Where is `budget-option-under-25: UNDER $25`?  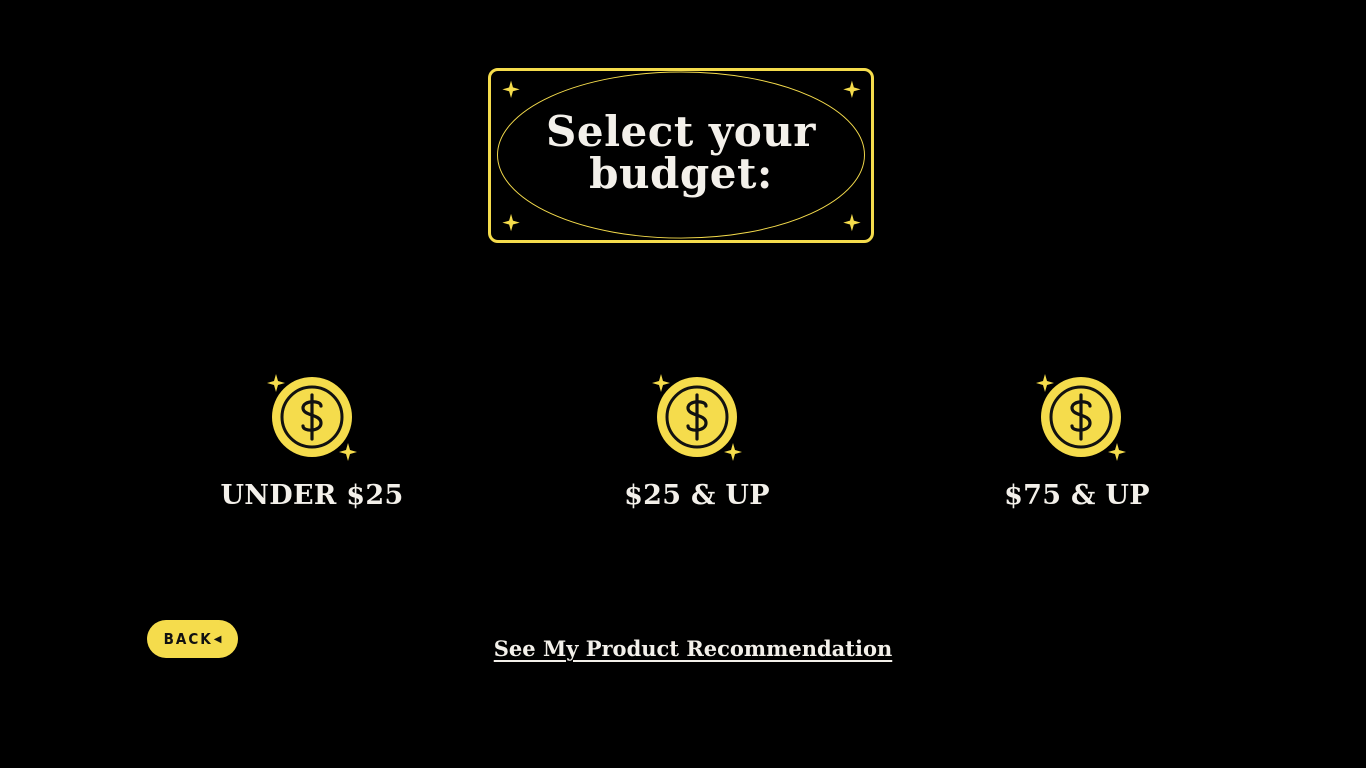 budget-option-under-25: UNDER $25 is located at coordinates (312, 445).